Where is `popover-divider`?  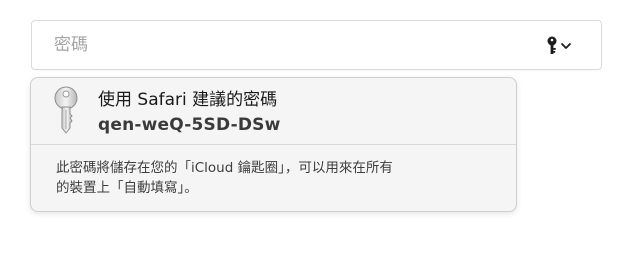 popover-divider is located at coordinates (273, 144).